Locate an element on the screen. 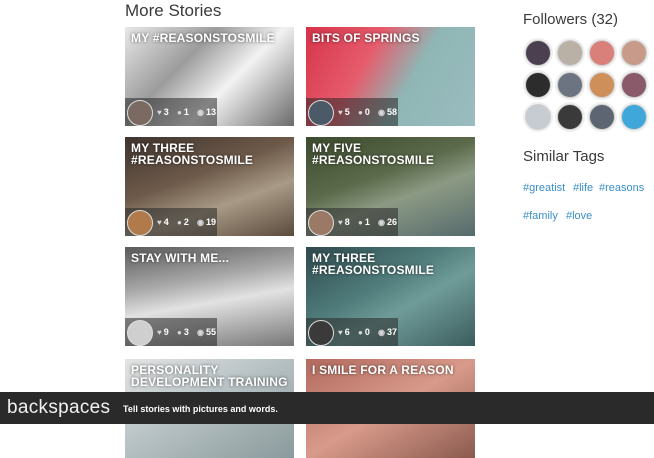 This screenshot has width=654, height=458. likes-value: 8 is located at coordinates (347, 222).